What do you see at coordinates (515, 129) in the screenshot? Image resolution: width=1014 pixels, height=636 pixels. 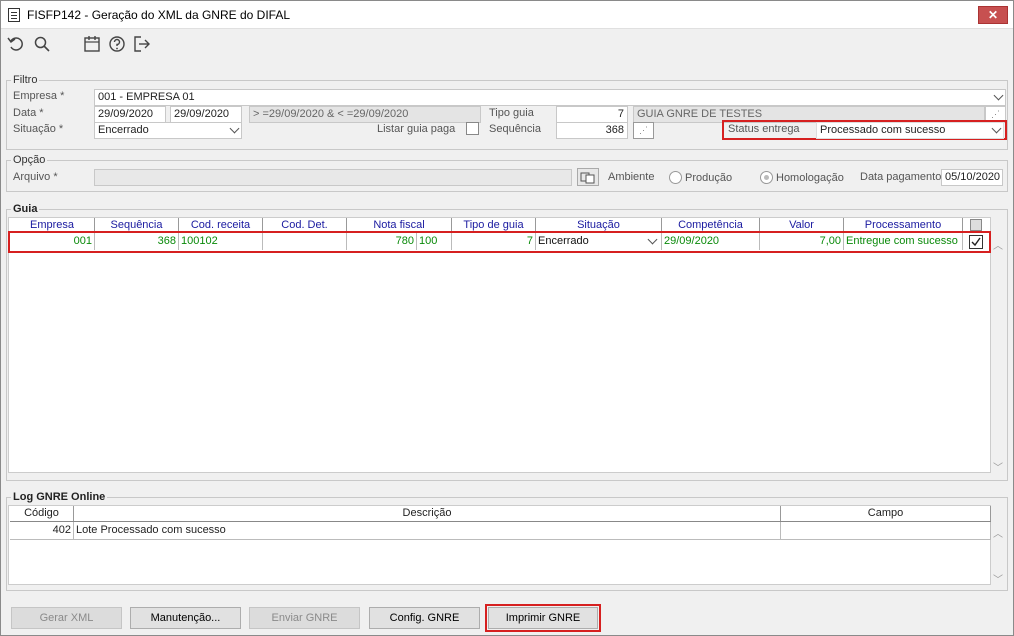 I see `sequencia-label: Sequência` at bounding box center [515, 129].